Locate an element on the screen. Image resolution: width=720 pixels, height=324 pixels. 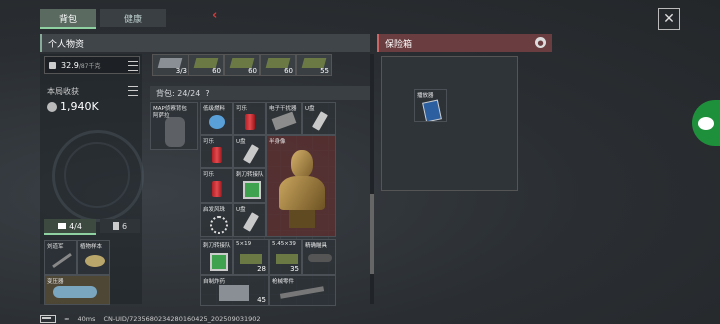
adapter-icon is located at coordinates (219, 262).